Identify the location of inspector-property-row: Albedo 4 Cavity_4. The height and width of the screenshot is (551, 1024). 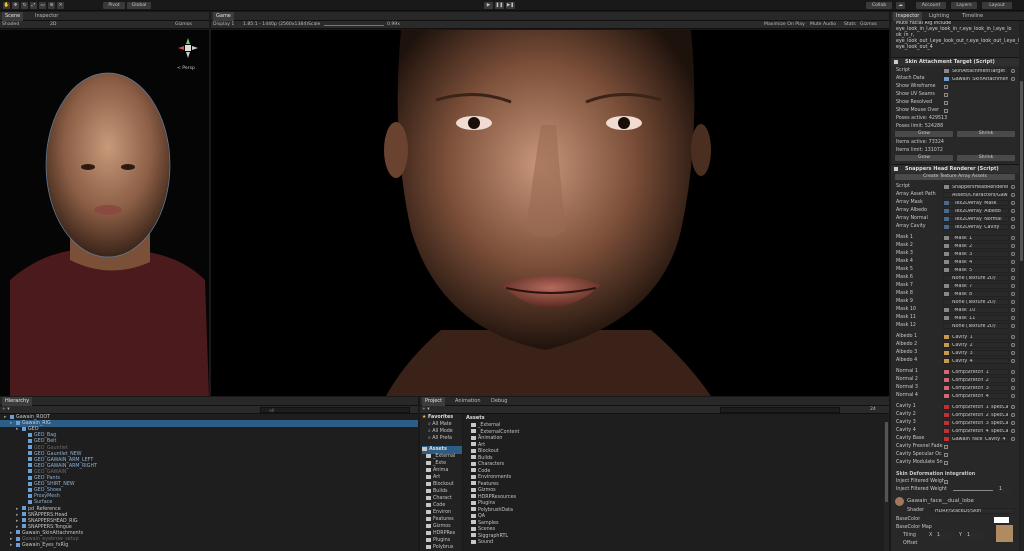
(956, 361).